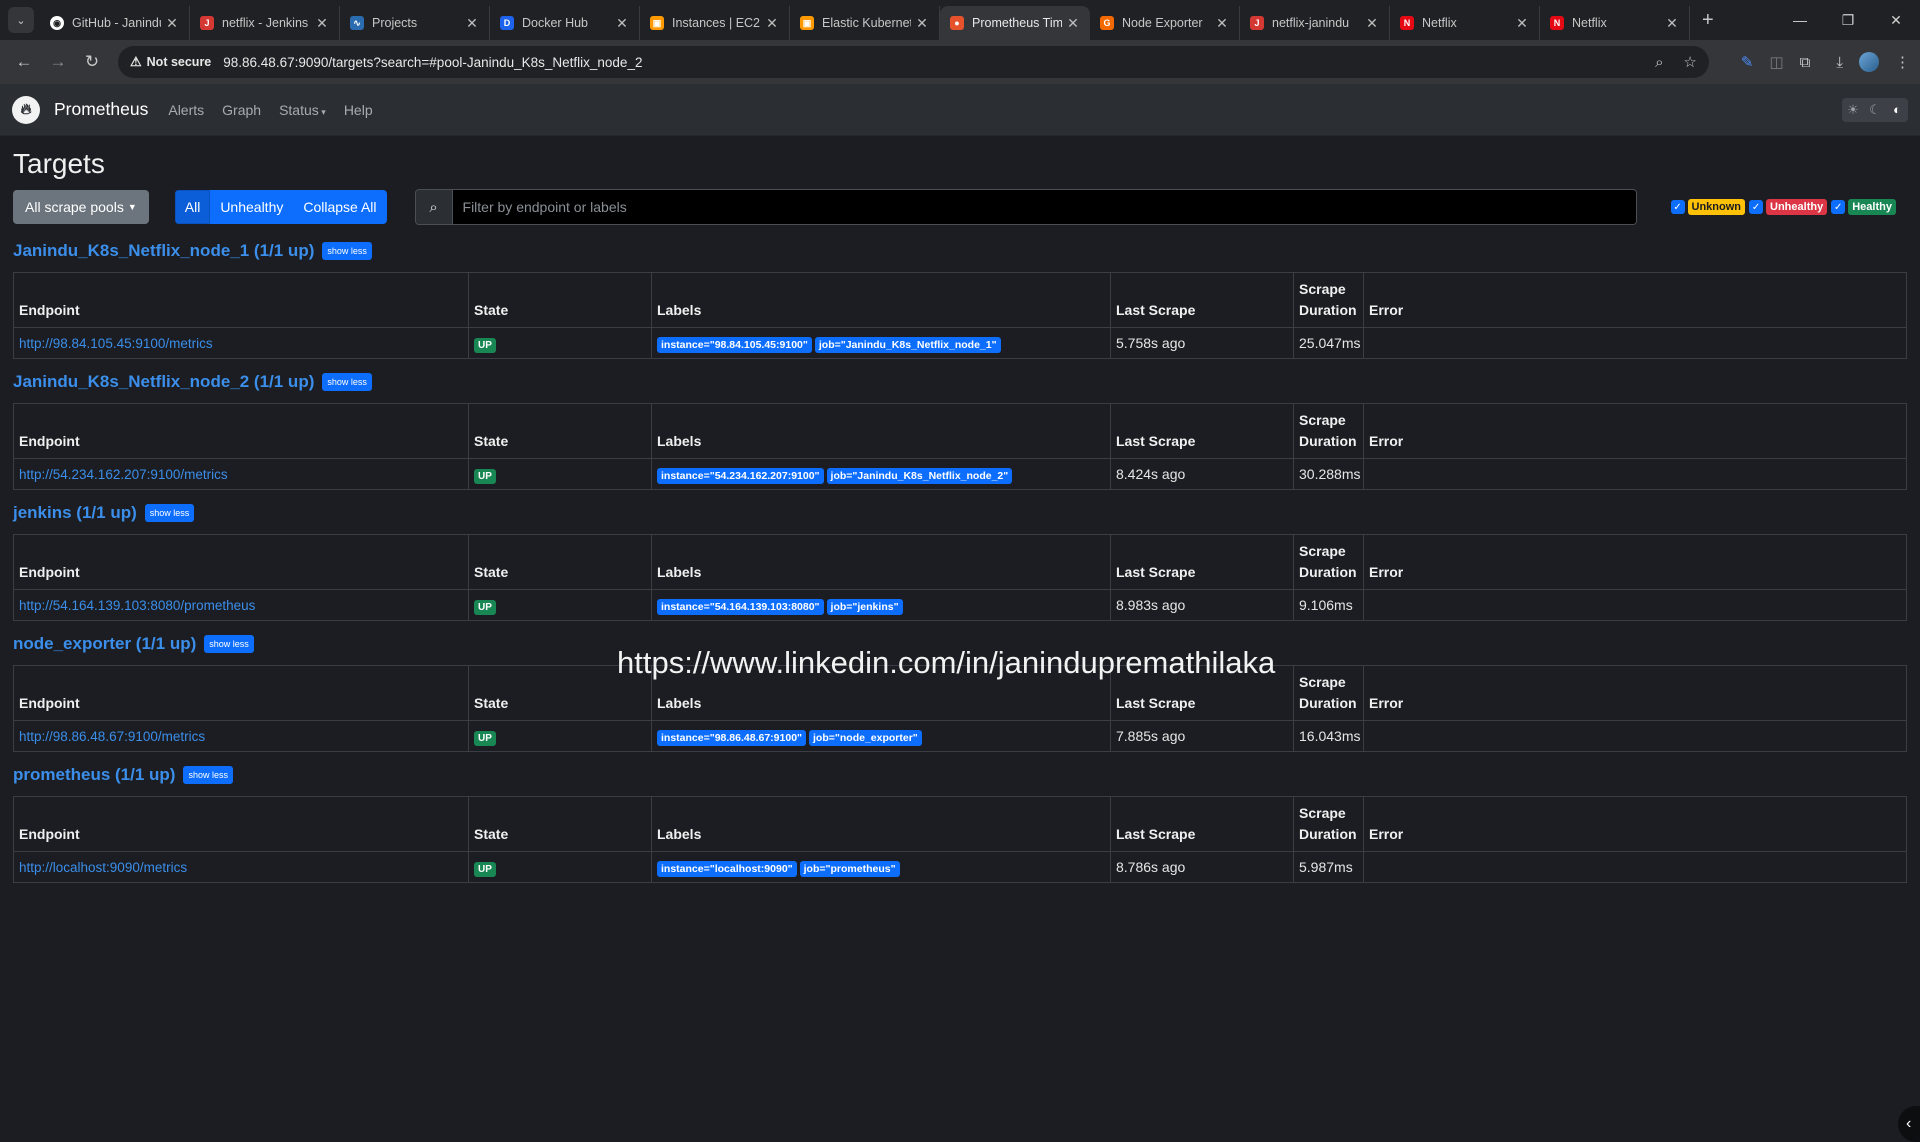 The width and height of the screenshot is (1920, 1142). What do you see at coordinates (565, 23) in the screenshot?
I see `browser-tab: D Docker Hub ✕` at bounding box center [565, 23].